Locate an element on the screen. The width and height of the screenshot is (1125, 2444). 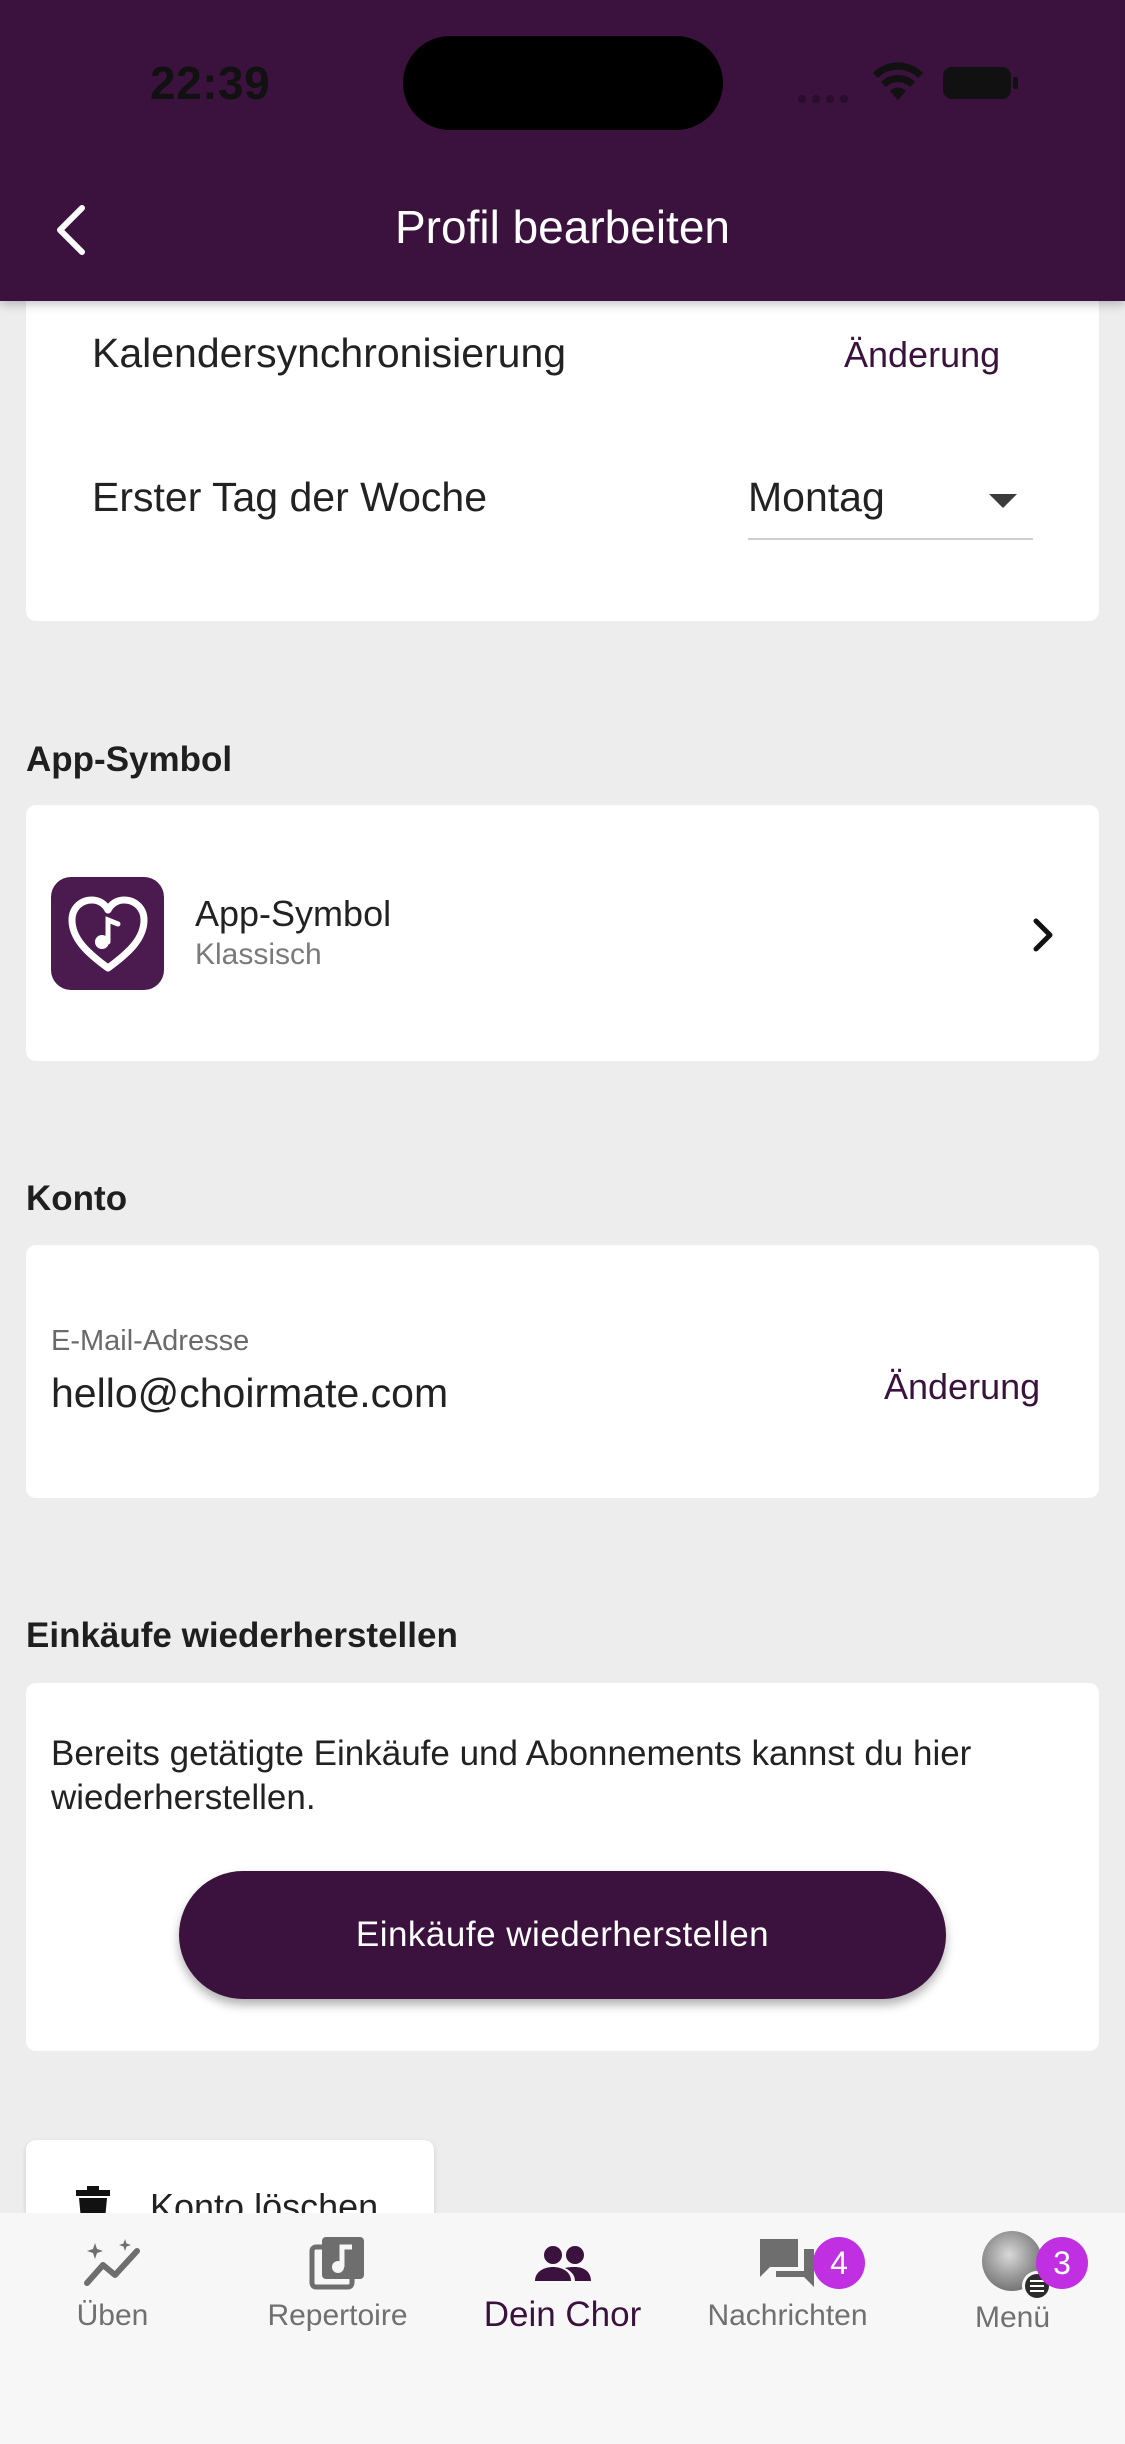
cellular-signal-icon is located at coordinates (826, 96).